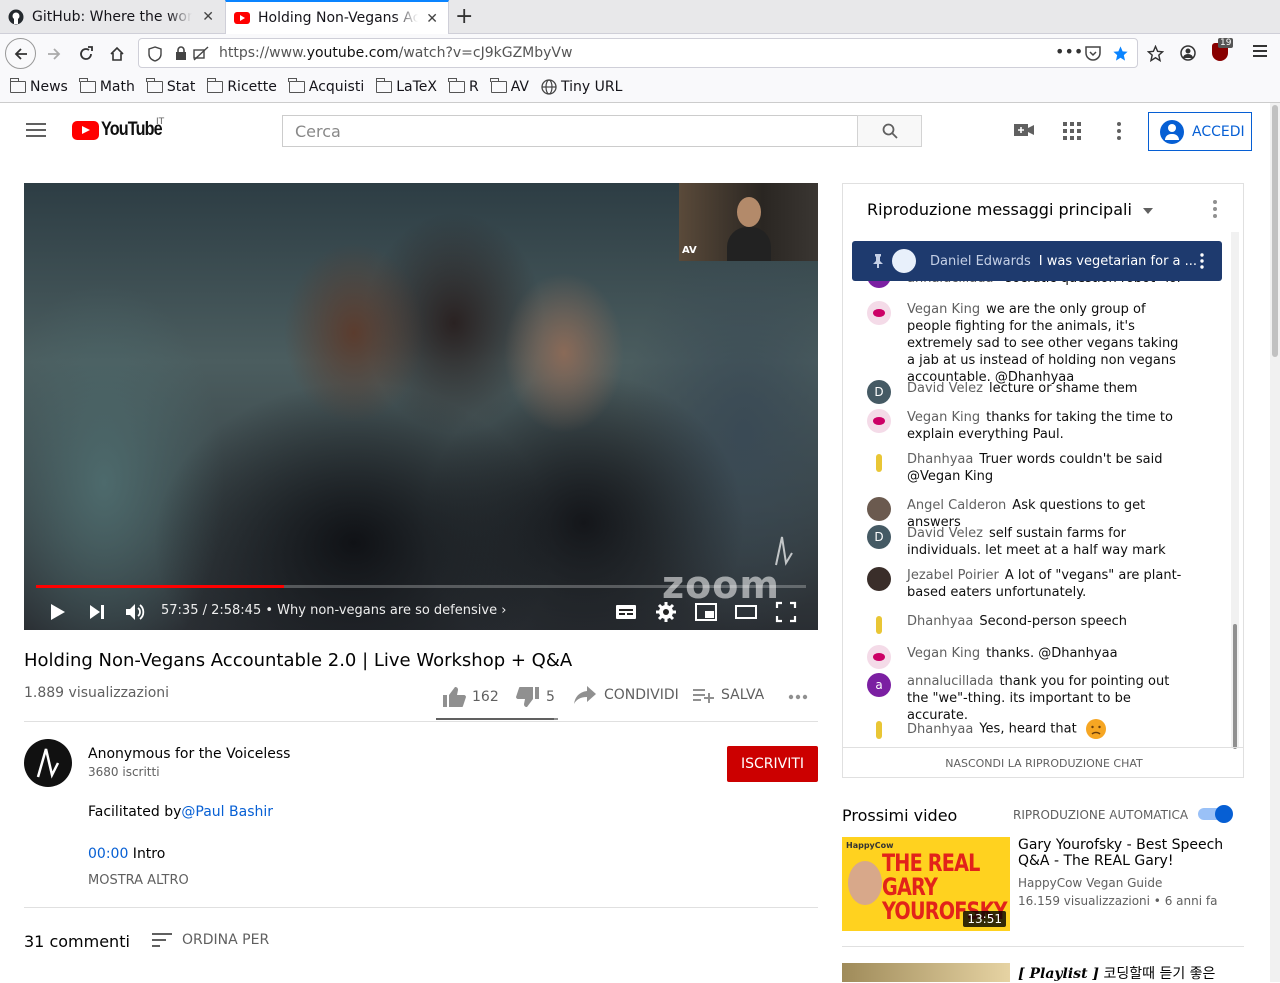 The height and width of the screenshot is (983, 1280). Describe the element at coordinates (1069, 51) in the screenshot. I see `page-actions-icon: •••` at that location.